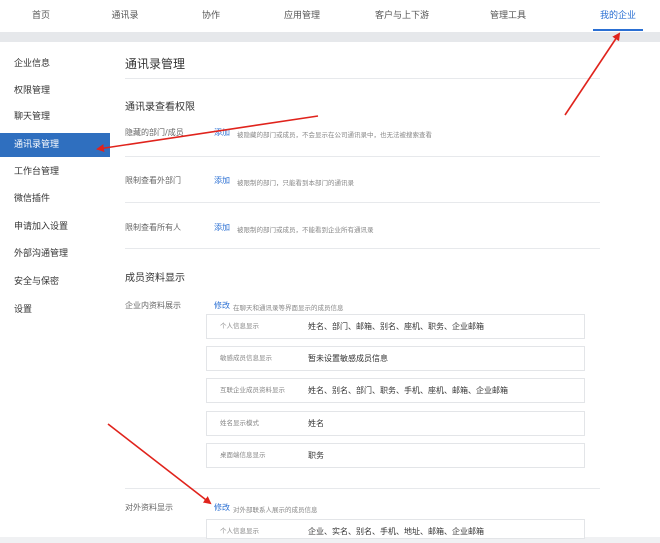 The height and width of the screenshot is (543, 660). I want to click on restrict-all-add-link: 添加, so click(222, 227).